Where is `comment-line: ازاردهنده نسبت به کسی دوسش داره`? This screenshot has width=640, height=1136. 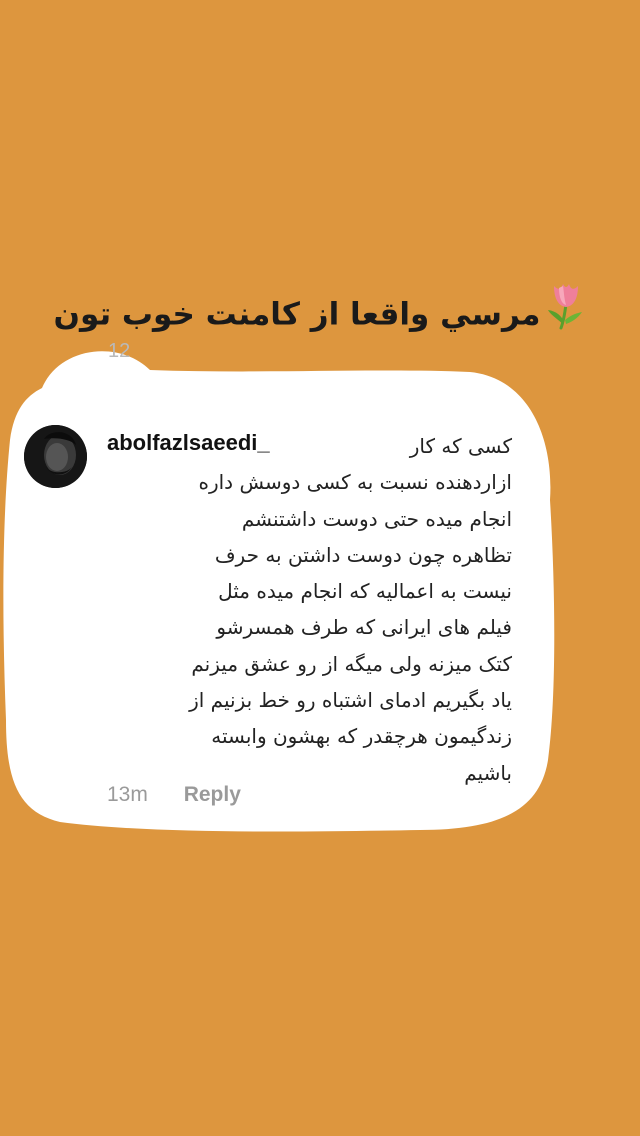 comment-line: ازاردهنده نسبت به کسی دوسش داره is located at coordinates (355, 482).